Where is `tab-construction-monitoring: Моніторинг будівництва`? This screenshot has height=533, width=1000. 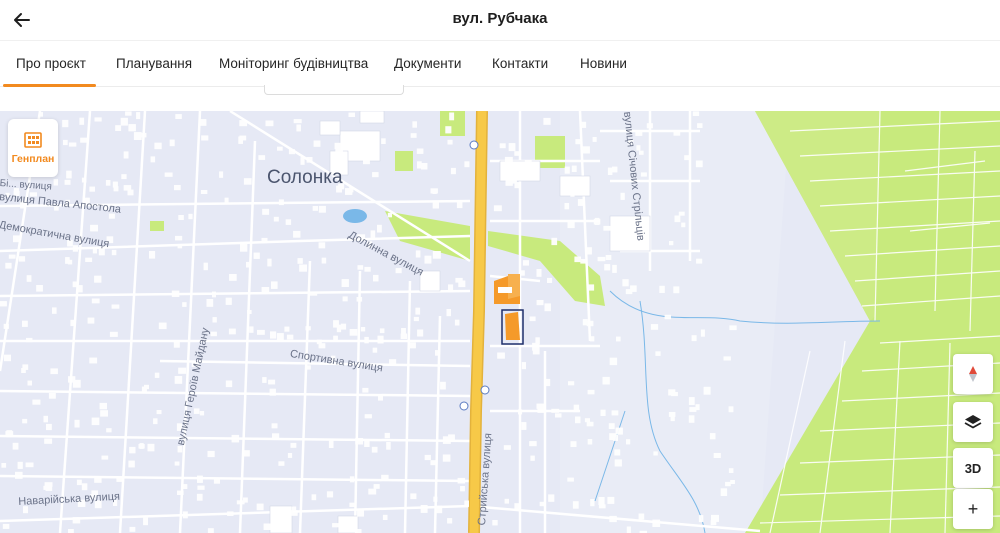 tab-construction-monitoring: Моніторинг будівництва is located at coordinates (293, 63).